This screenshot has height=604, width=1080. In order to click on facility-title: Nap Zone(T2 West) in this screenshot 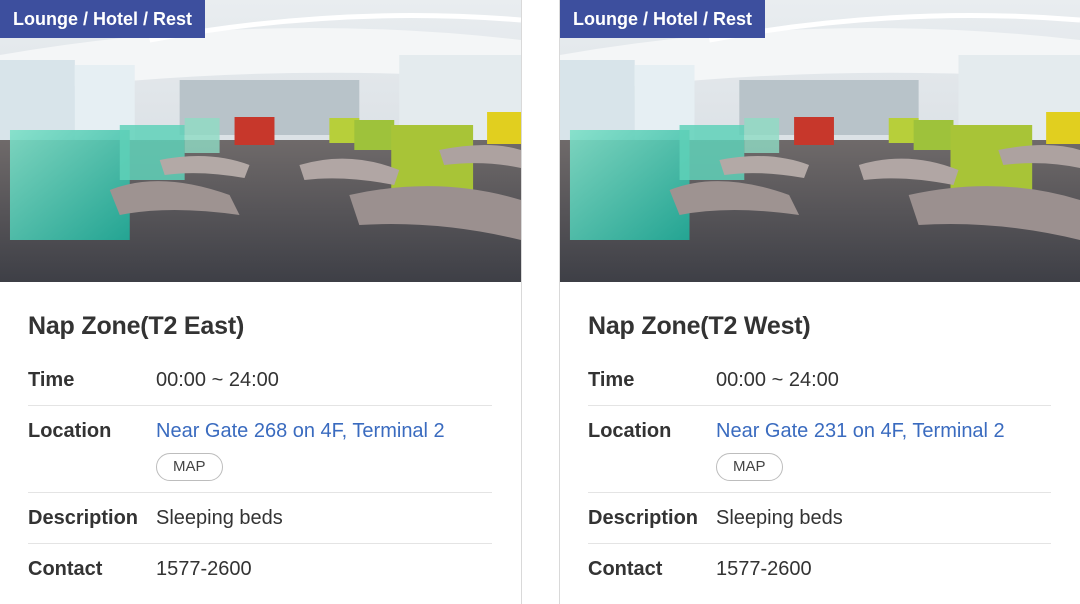, I will do `click(699, 326)`.